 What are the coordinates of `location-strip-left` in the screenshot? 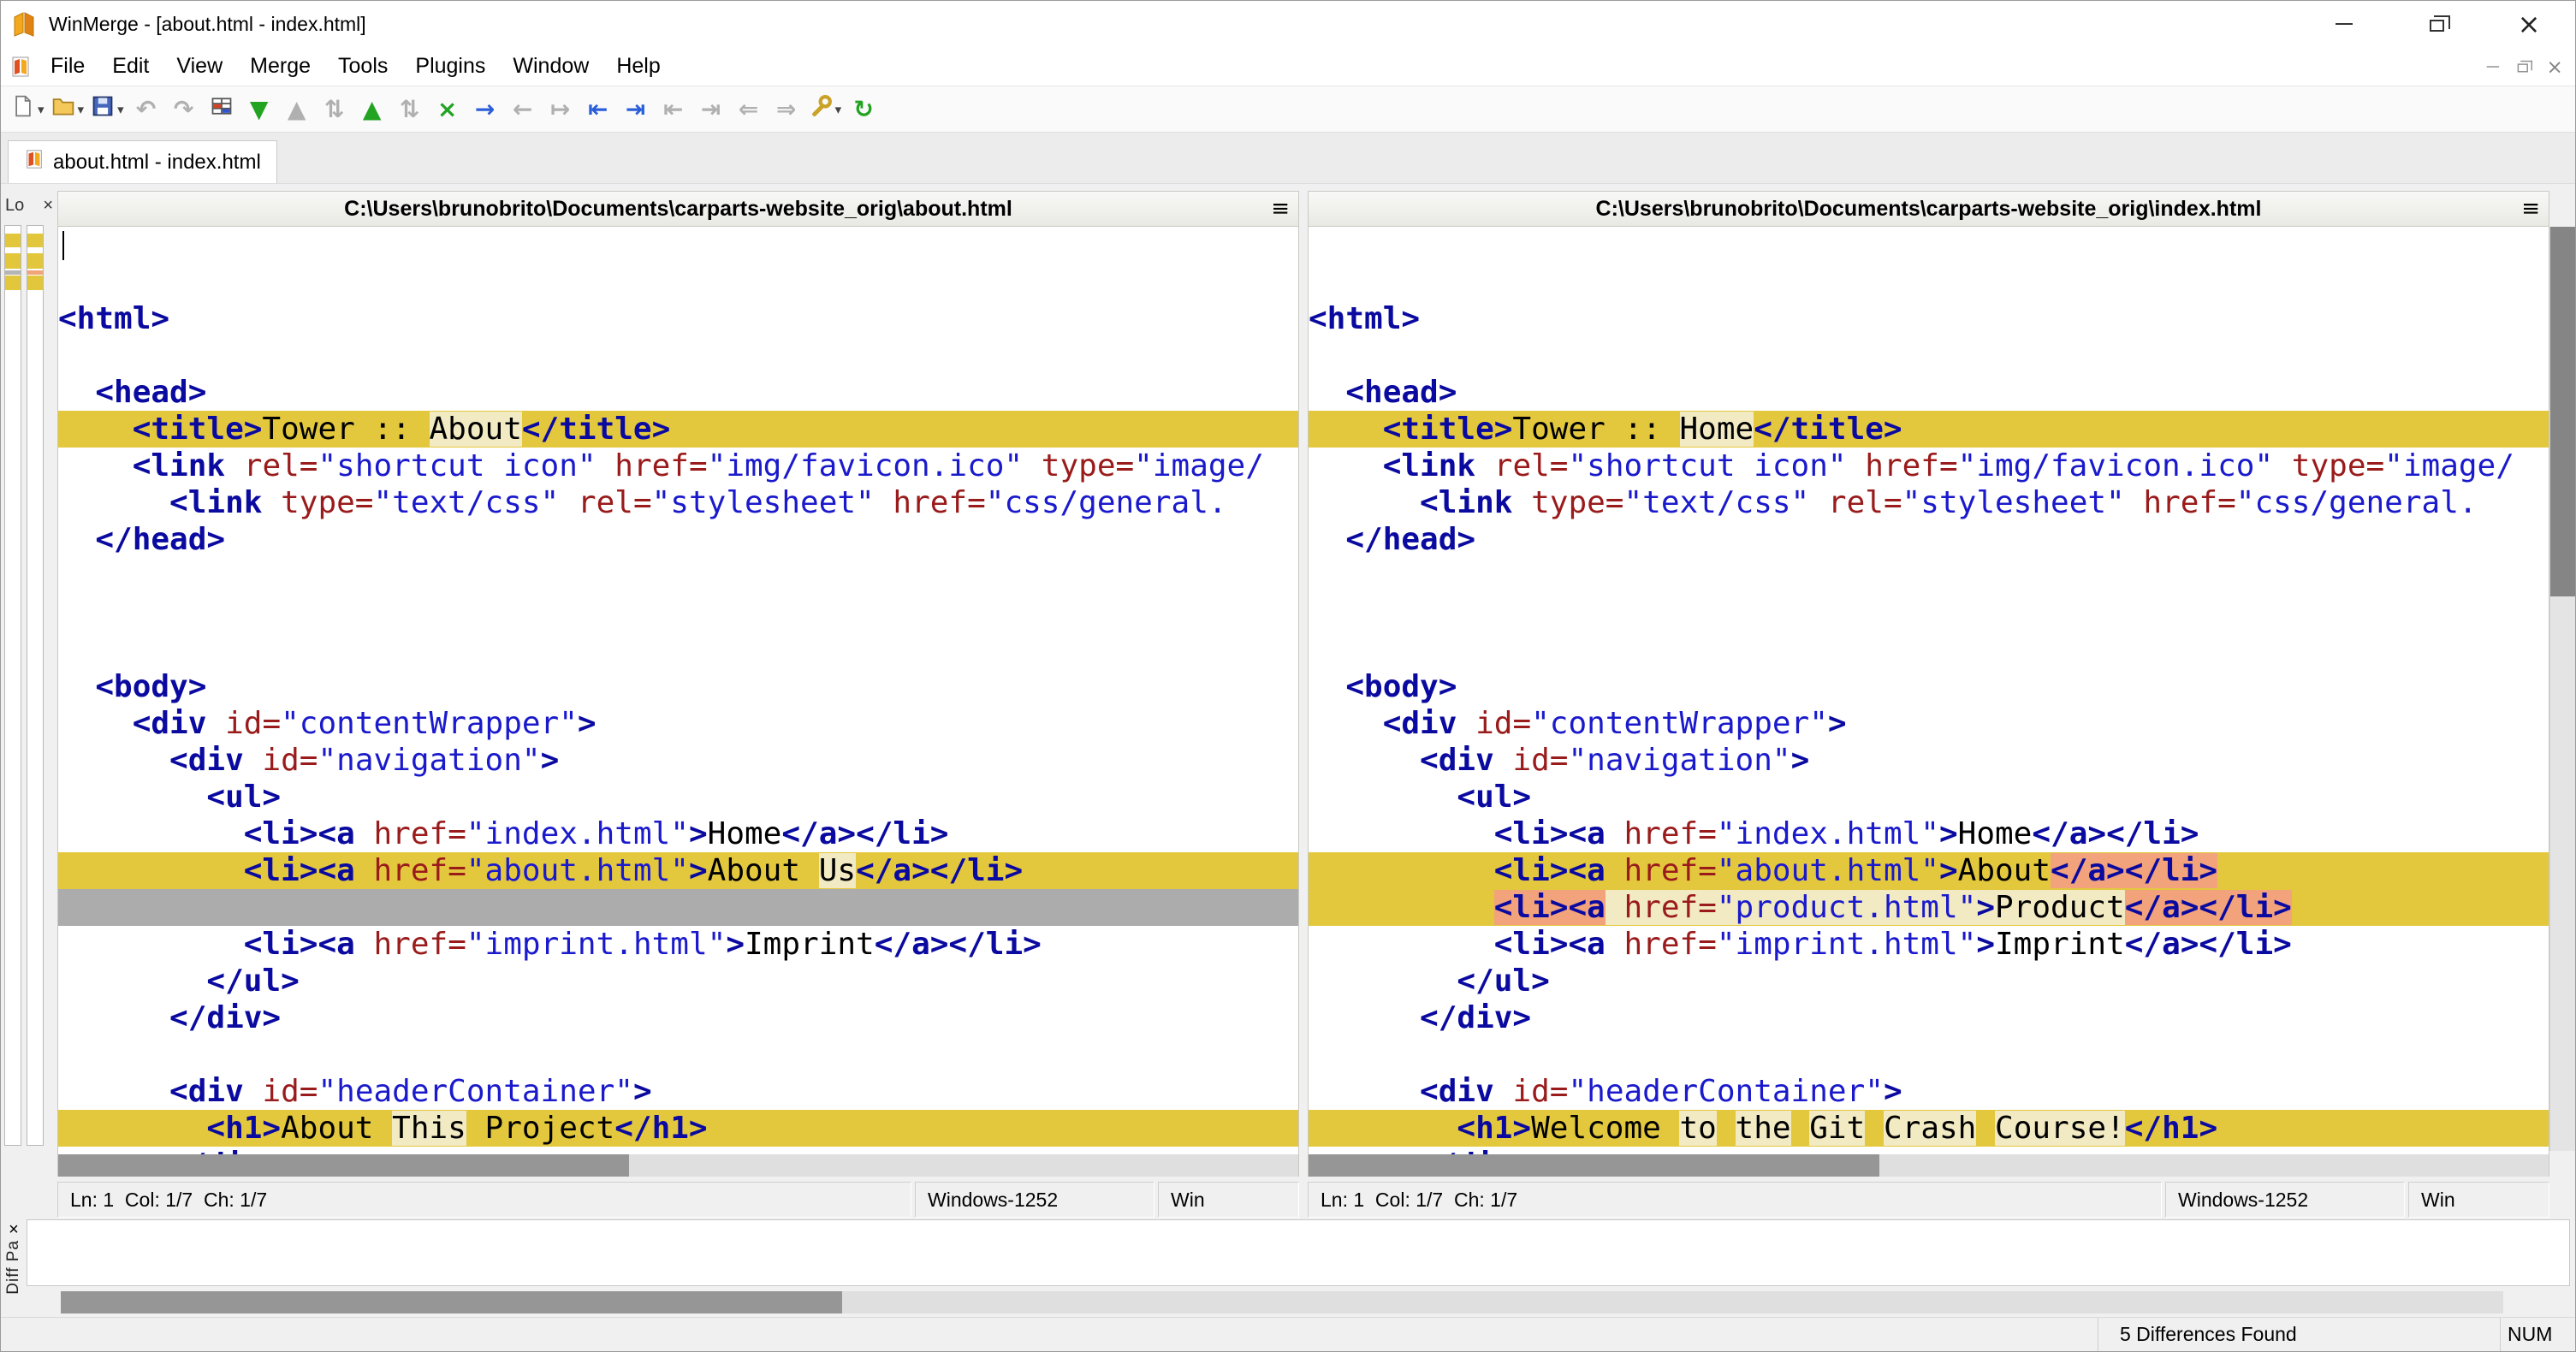 It's located at (12, 685).